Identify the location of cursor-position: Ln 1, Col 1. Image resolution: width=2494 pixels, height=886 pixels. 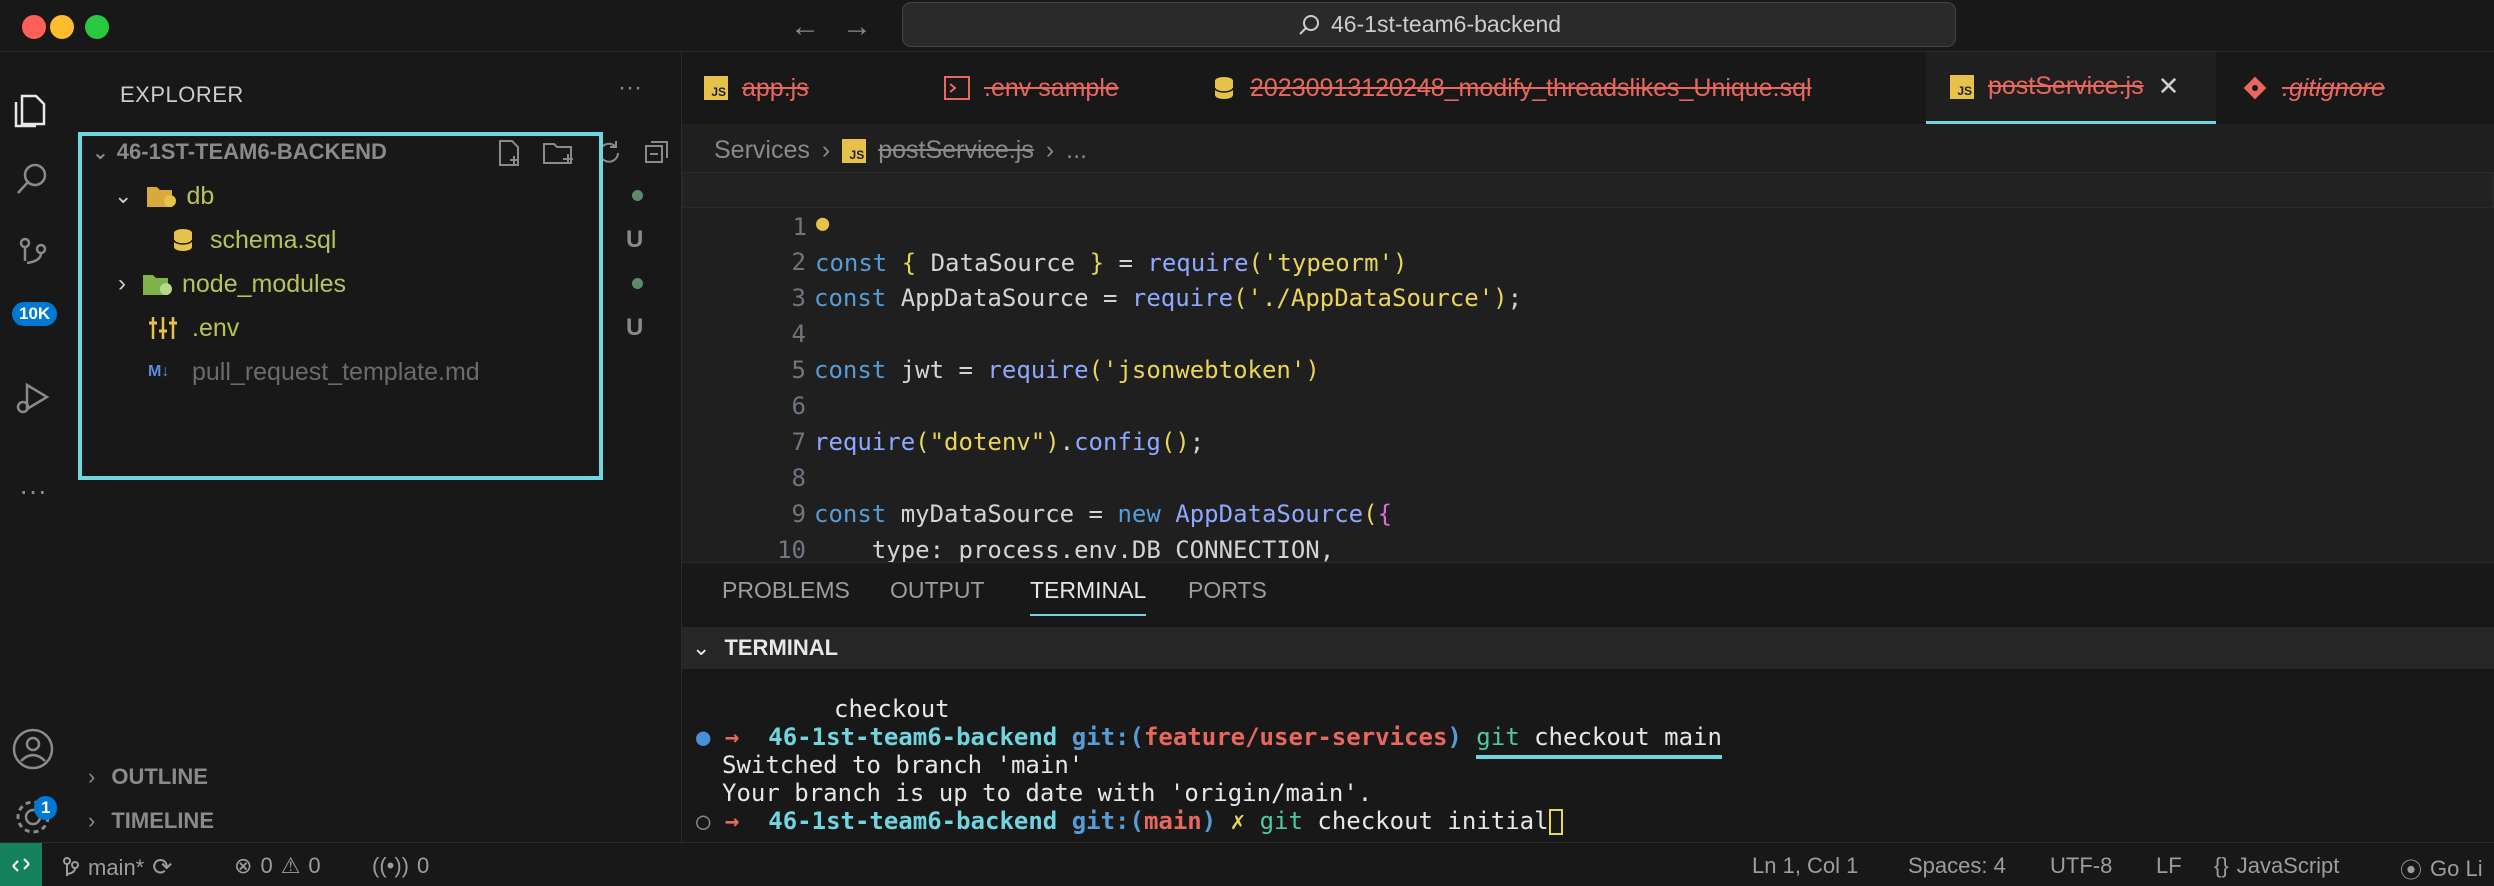
(1805, 866).